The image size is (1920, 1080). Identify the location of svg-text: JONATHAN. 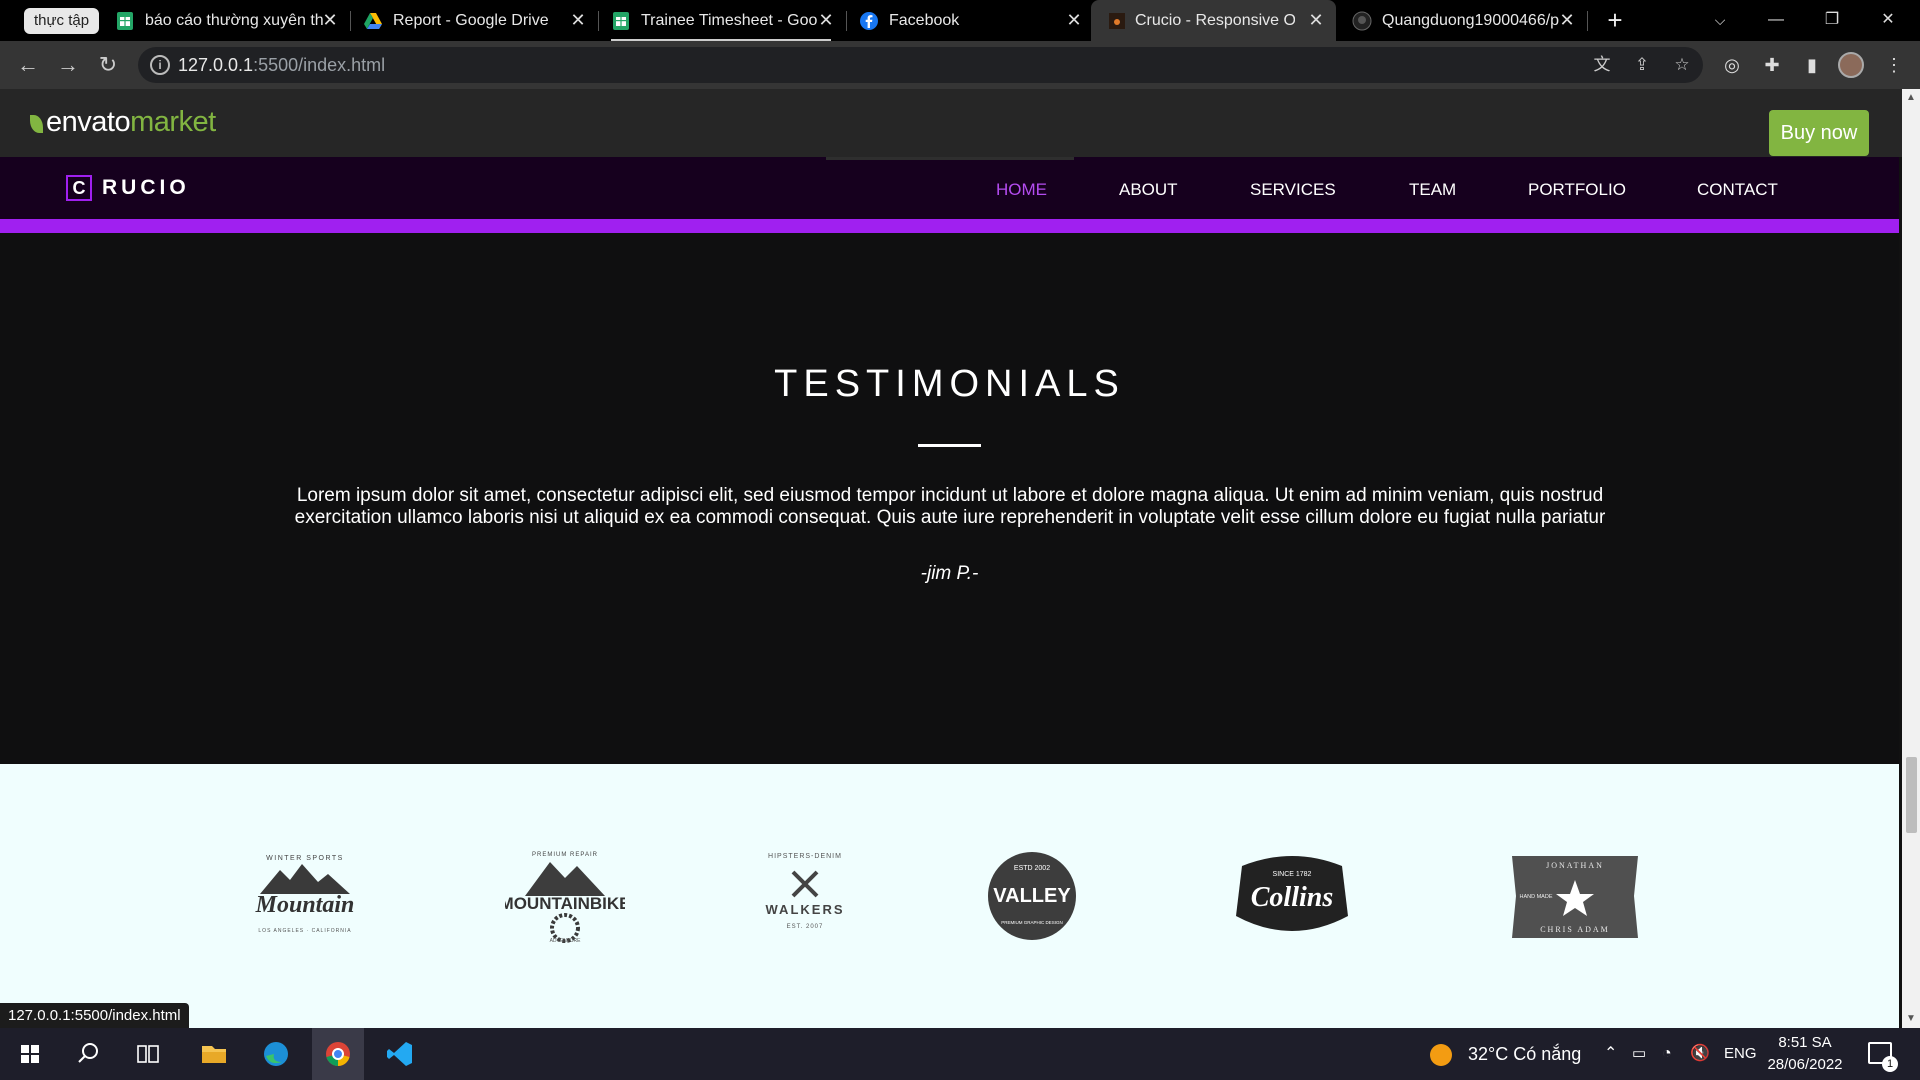
(1575, 865).